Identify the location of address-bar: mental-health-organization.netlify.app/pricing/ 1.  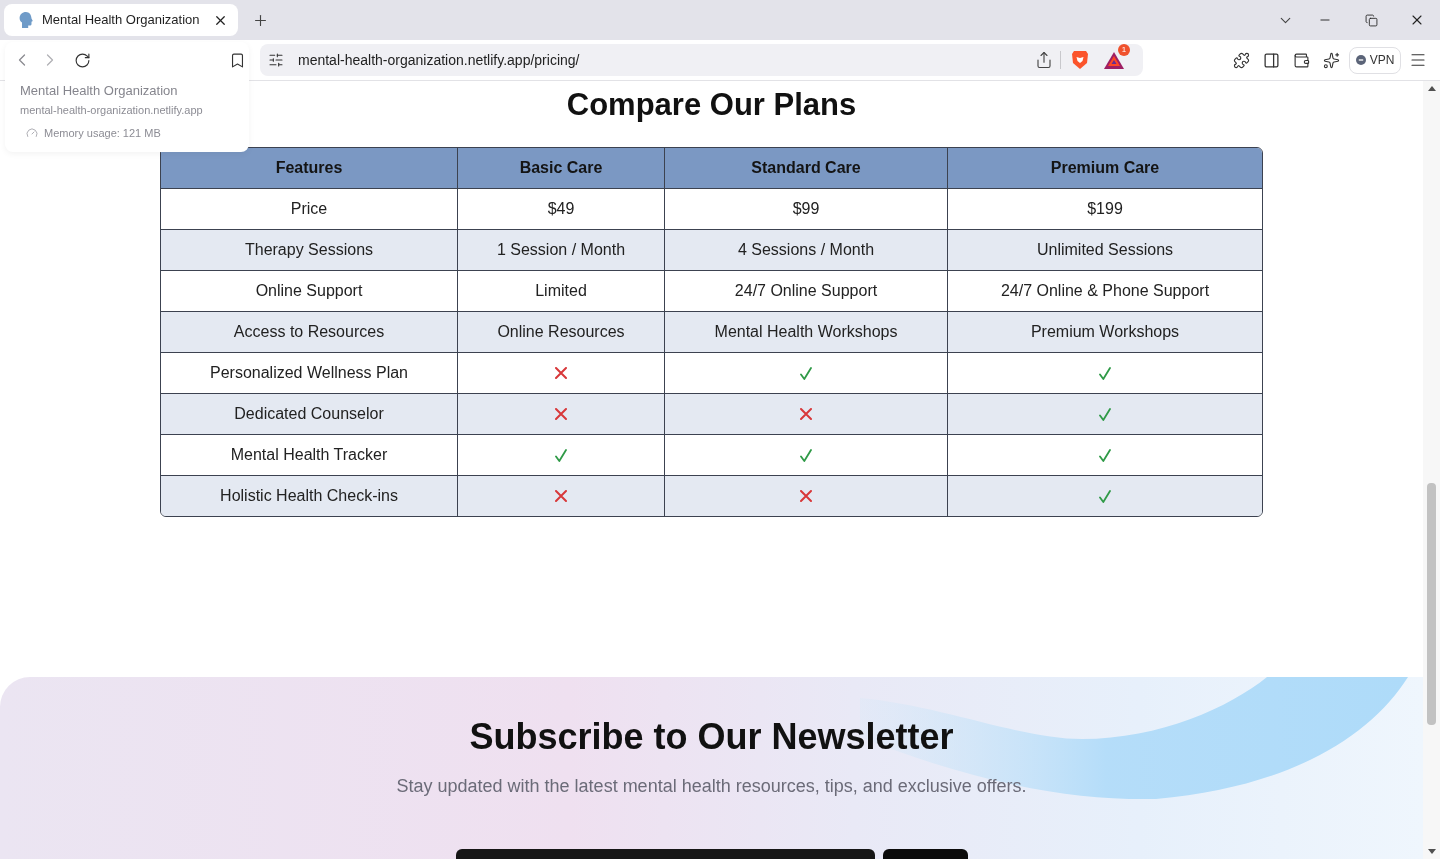
(701, 60).